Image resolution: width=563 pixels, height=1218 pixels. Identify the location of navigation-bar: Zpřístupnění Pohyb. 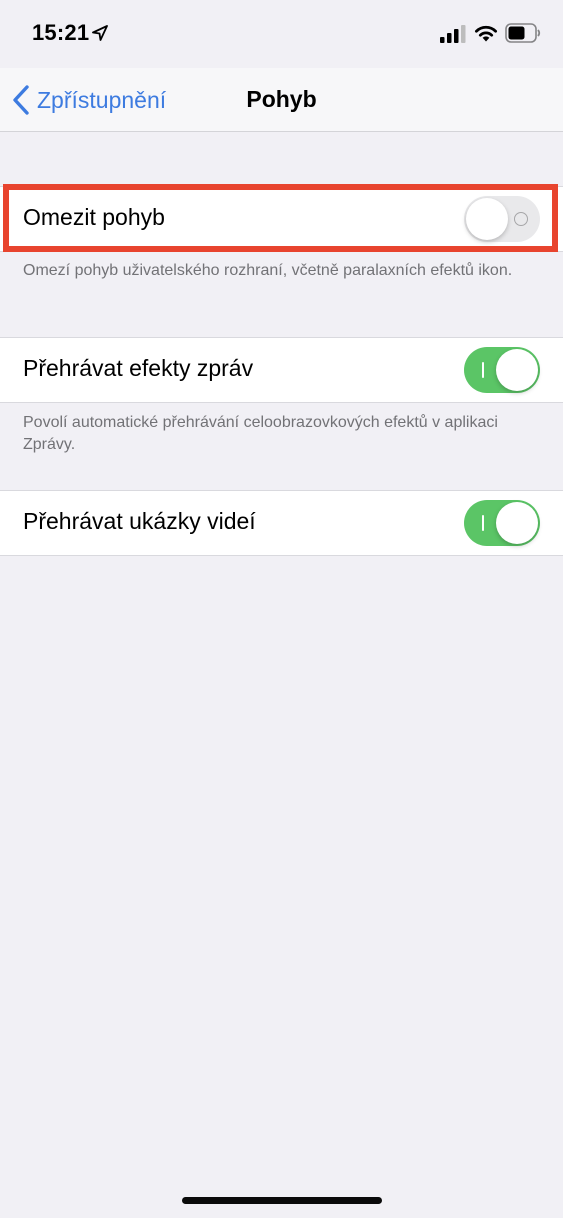
(281, 100).